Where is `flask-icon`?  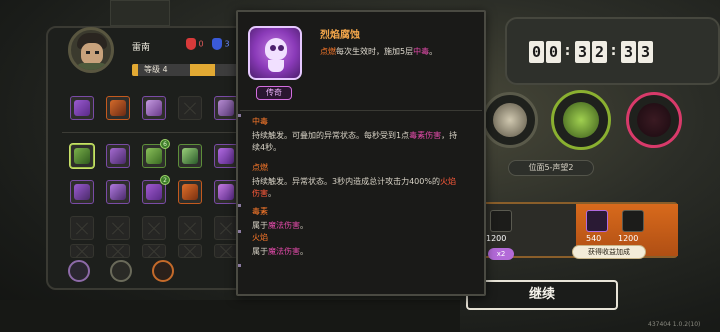 flask-icon is located at coordinates (154, 156).